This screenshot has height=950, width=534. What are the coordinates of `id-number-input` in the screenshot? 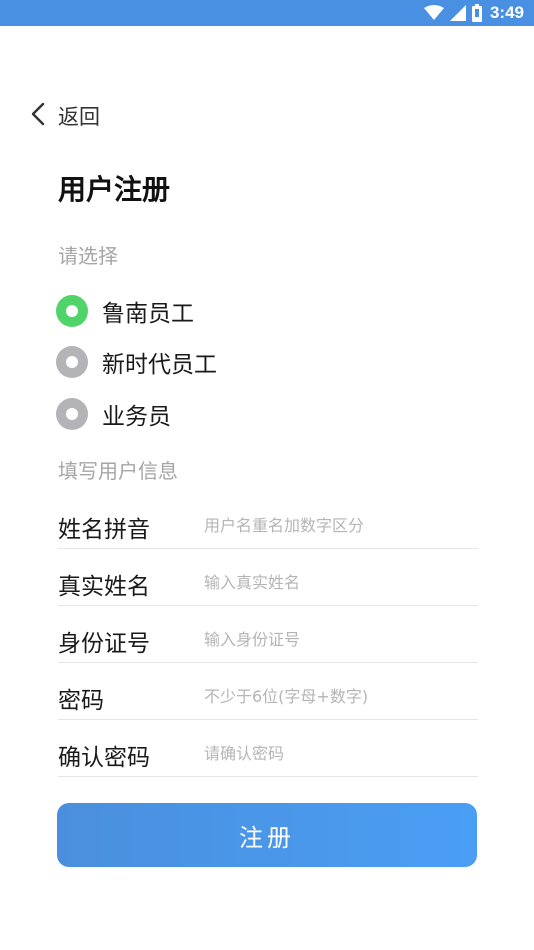 It's located at (339, 639).